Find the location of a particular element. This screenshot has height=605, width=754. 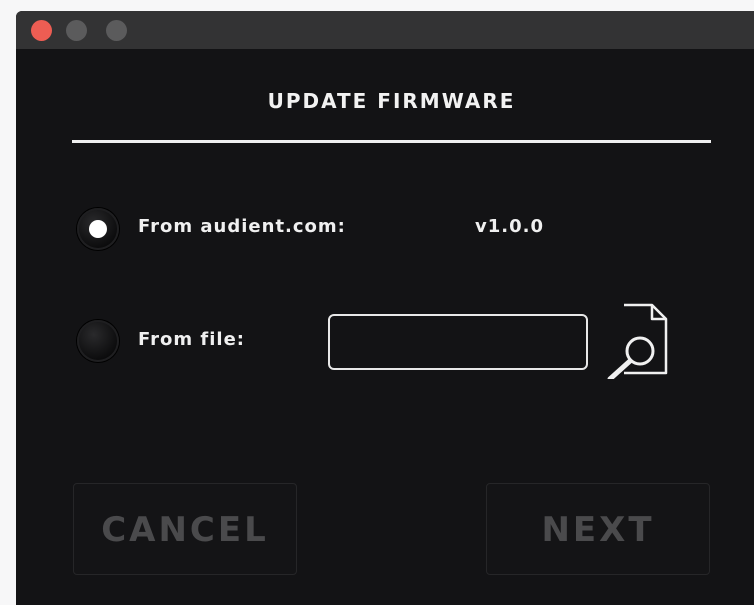

firmware-version: v1.0.0 is located at coordinates (509, 226).